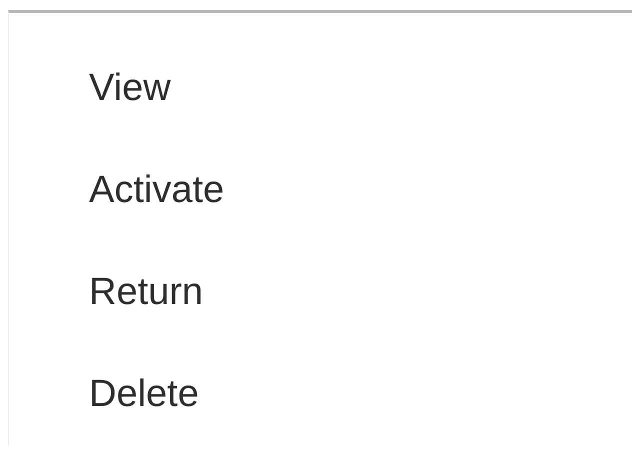 The height and width of the screenshot is (456, 632). I want to click on menu-item: Return, so click(146, 292).